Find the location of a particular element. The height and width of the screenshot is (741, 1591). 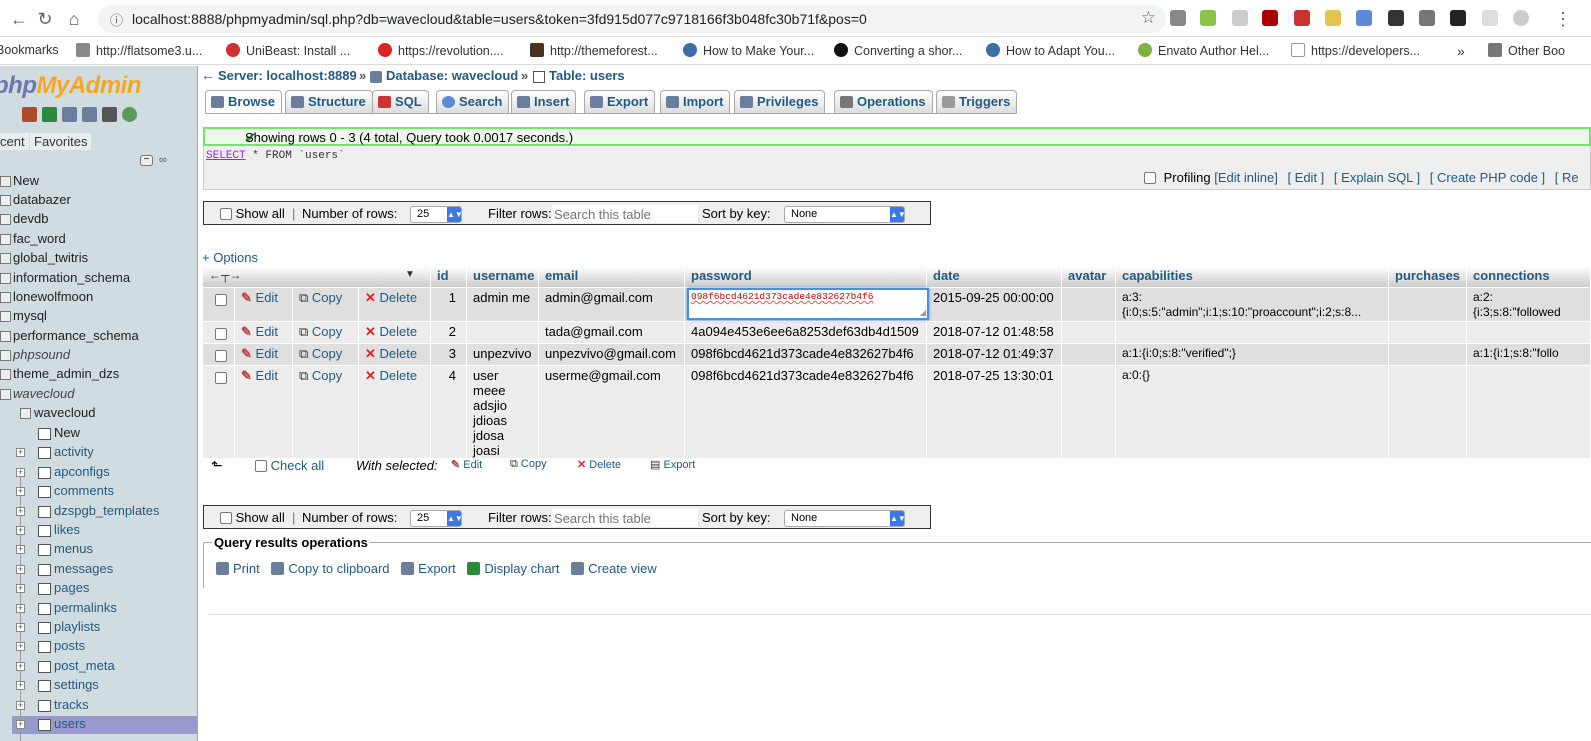

phpmyadmin-logo: phpMyAdmin is located at coordinates (70, 86).